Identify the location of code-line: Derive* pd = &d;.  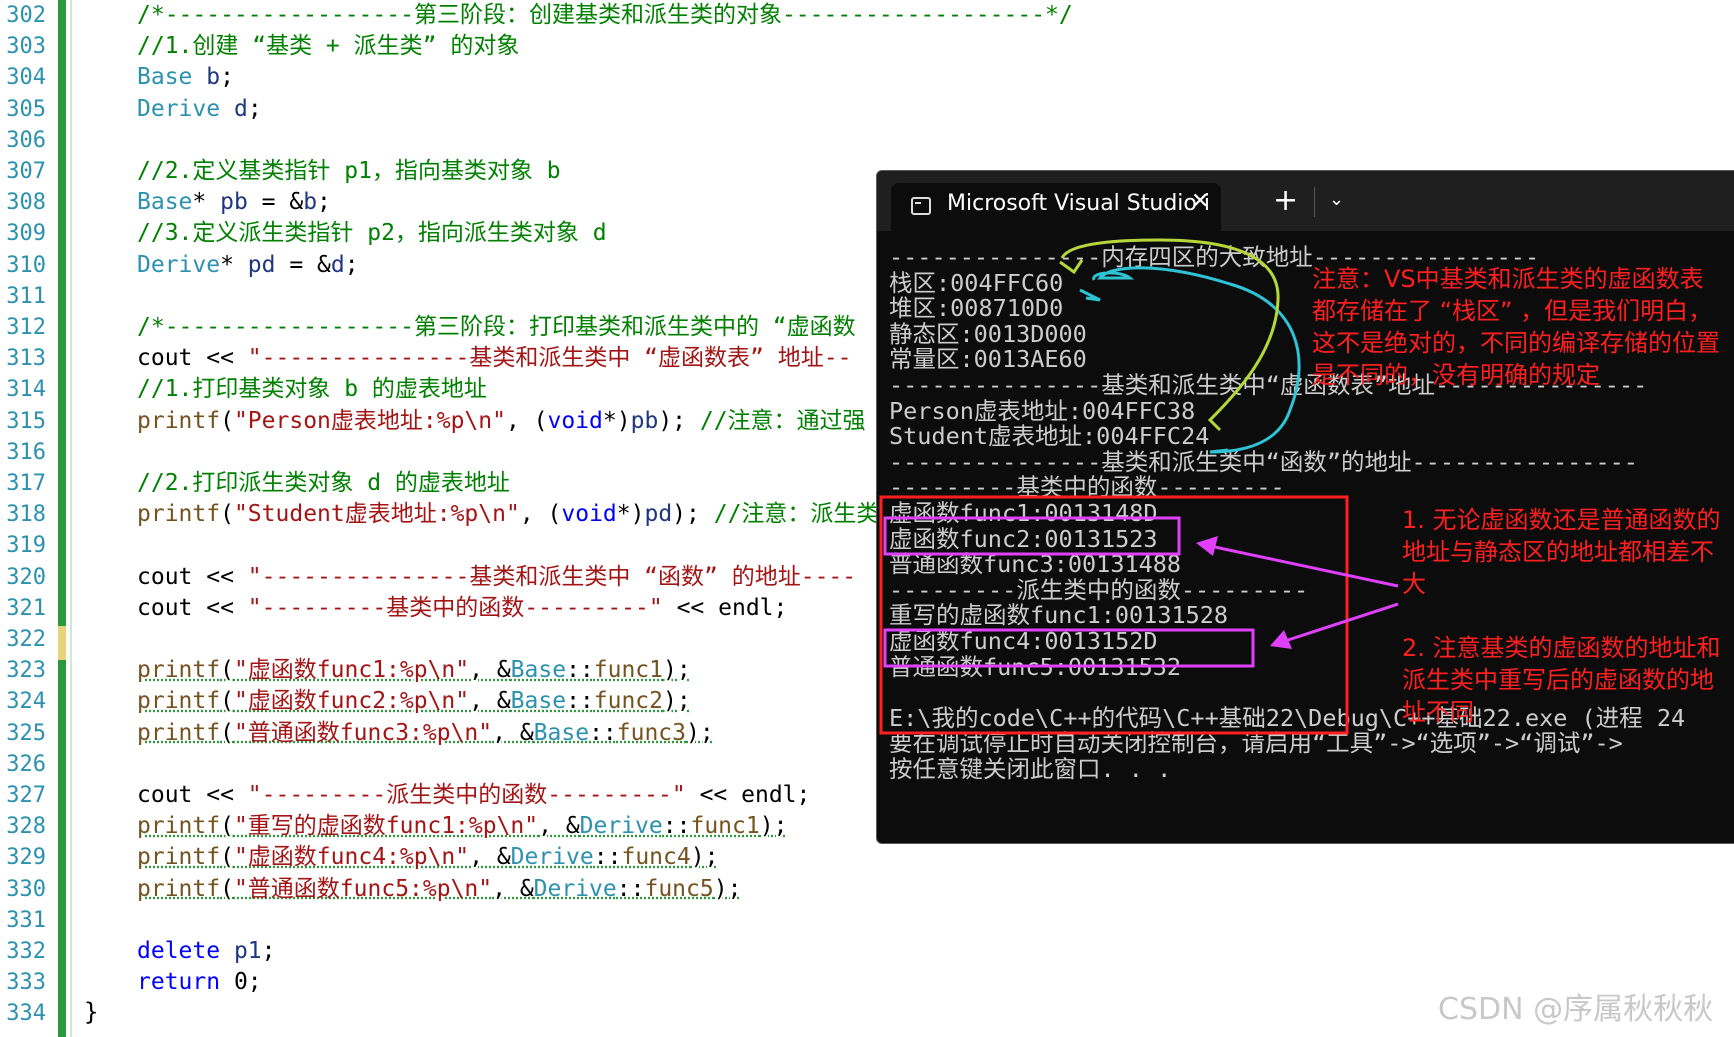
(248, 265).